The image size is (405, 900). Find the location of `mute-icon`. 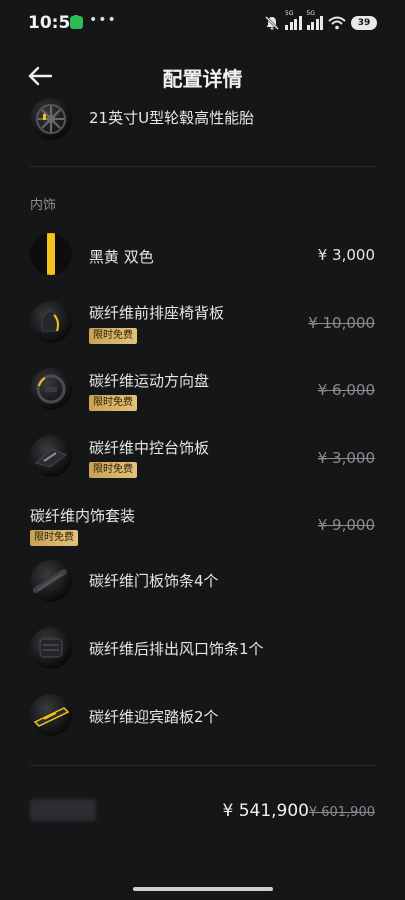

mute-icon is located at coordinates (272, 23).